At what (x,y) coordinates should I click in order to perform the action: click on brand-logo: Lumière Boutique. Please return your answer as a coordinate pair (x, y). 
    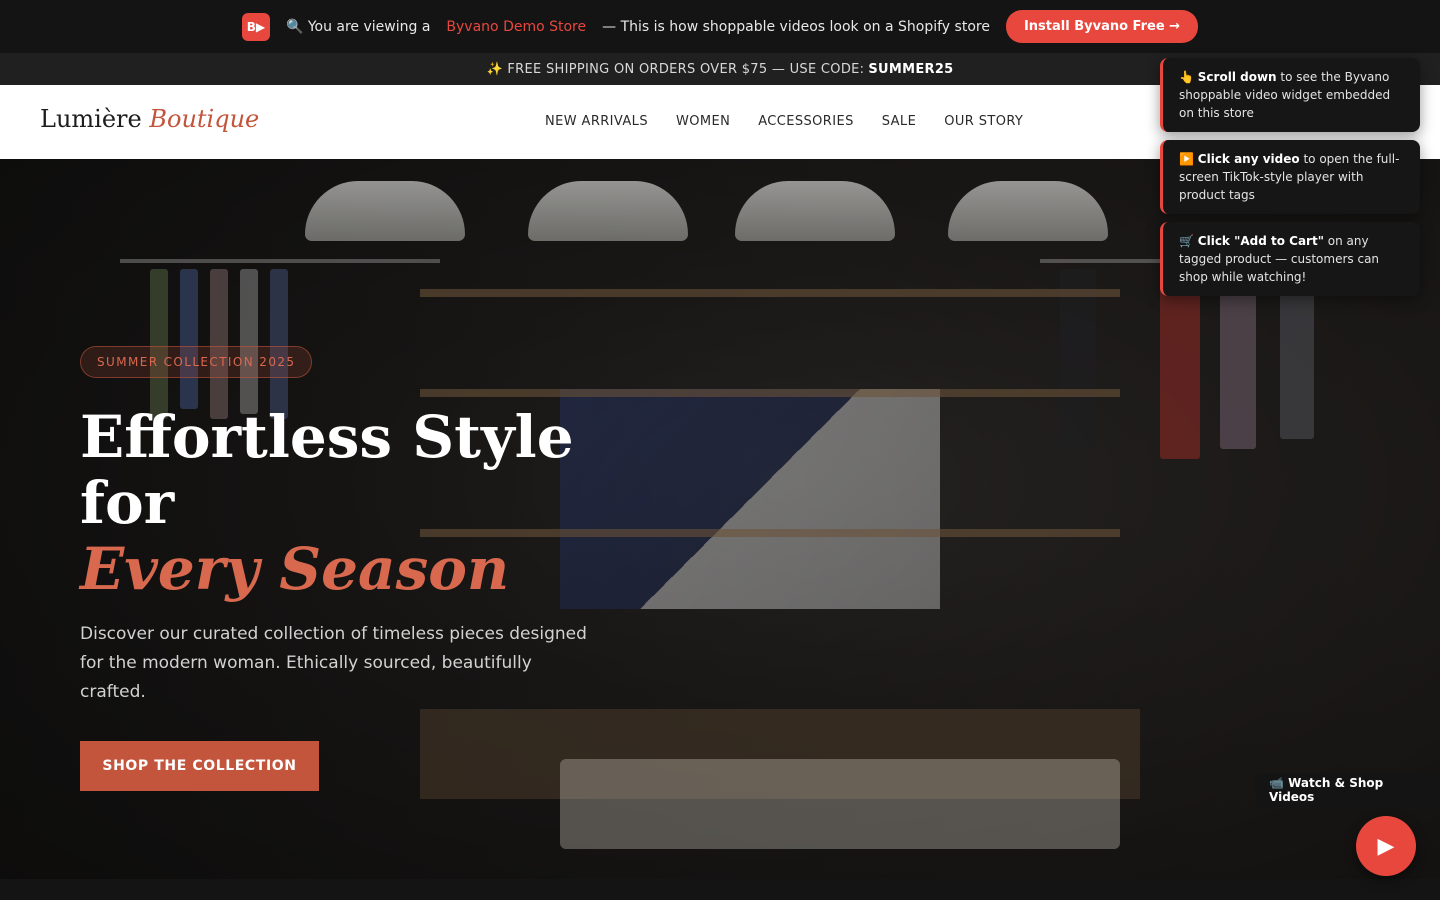
    Looking at the image, I should click on (149, 119).